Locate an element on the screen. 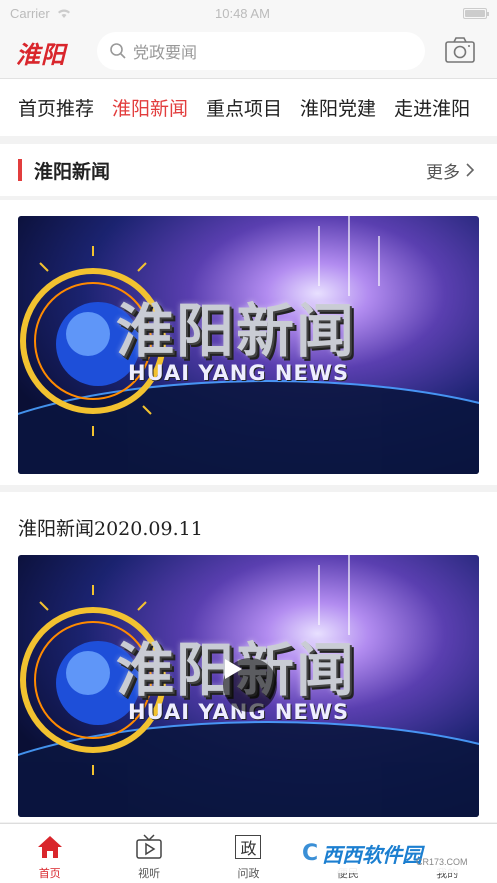 The width and height of the screenshot is (497, 883). search-input: 党政要闻 is located at coordinates (261, 51).